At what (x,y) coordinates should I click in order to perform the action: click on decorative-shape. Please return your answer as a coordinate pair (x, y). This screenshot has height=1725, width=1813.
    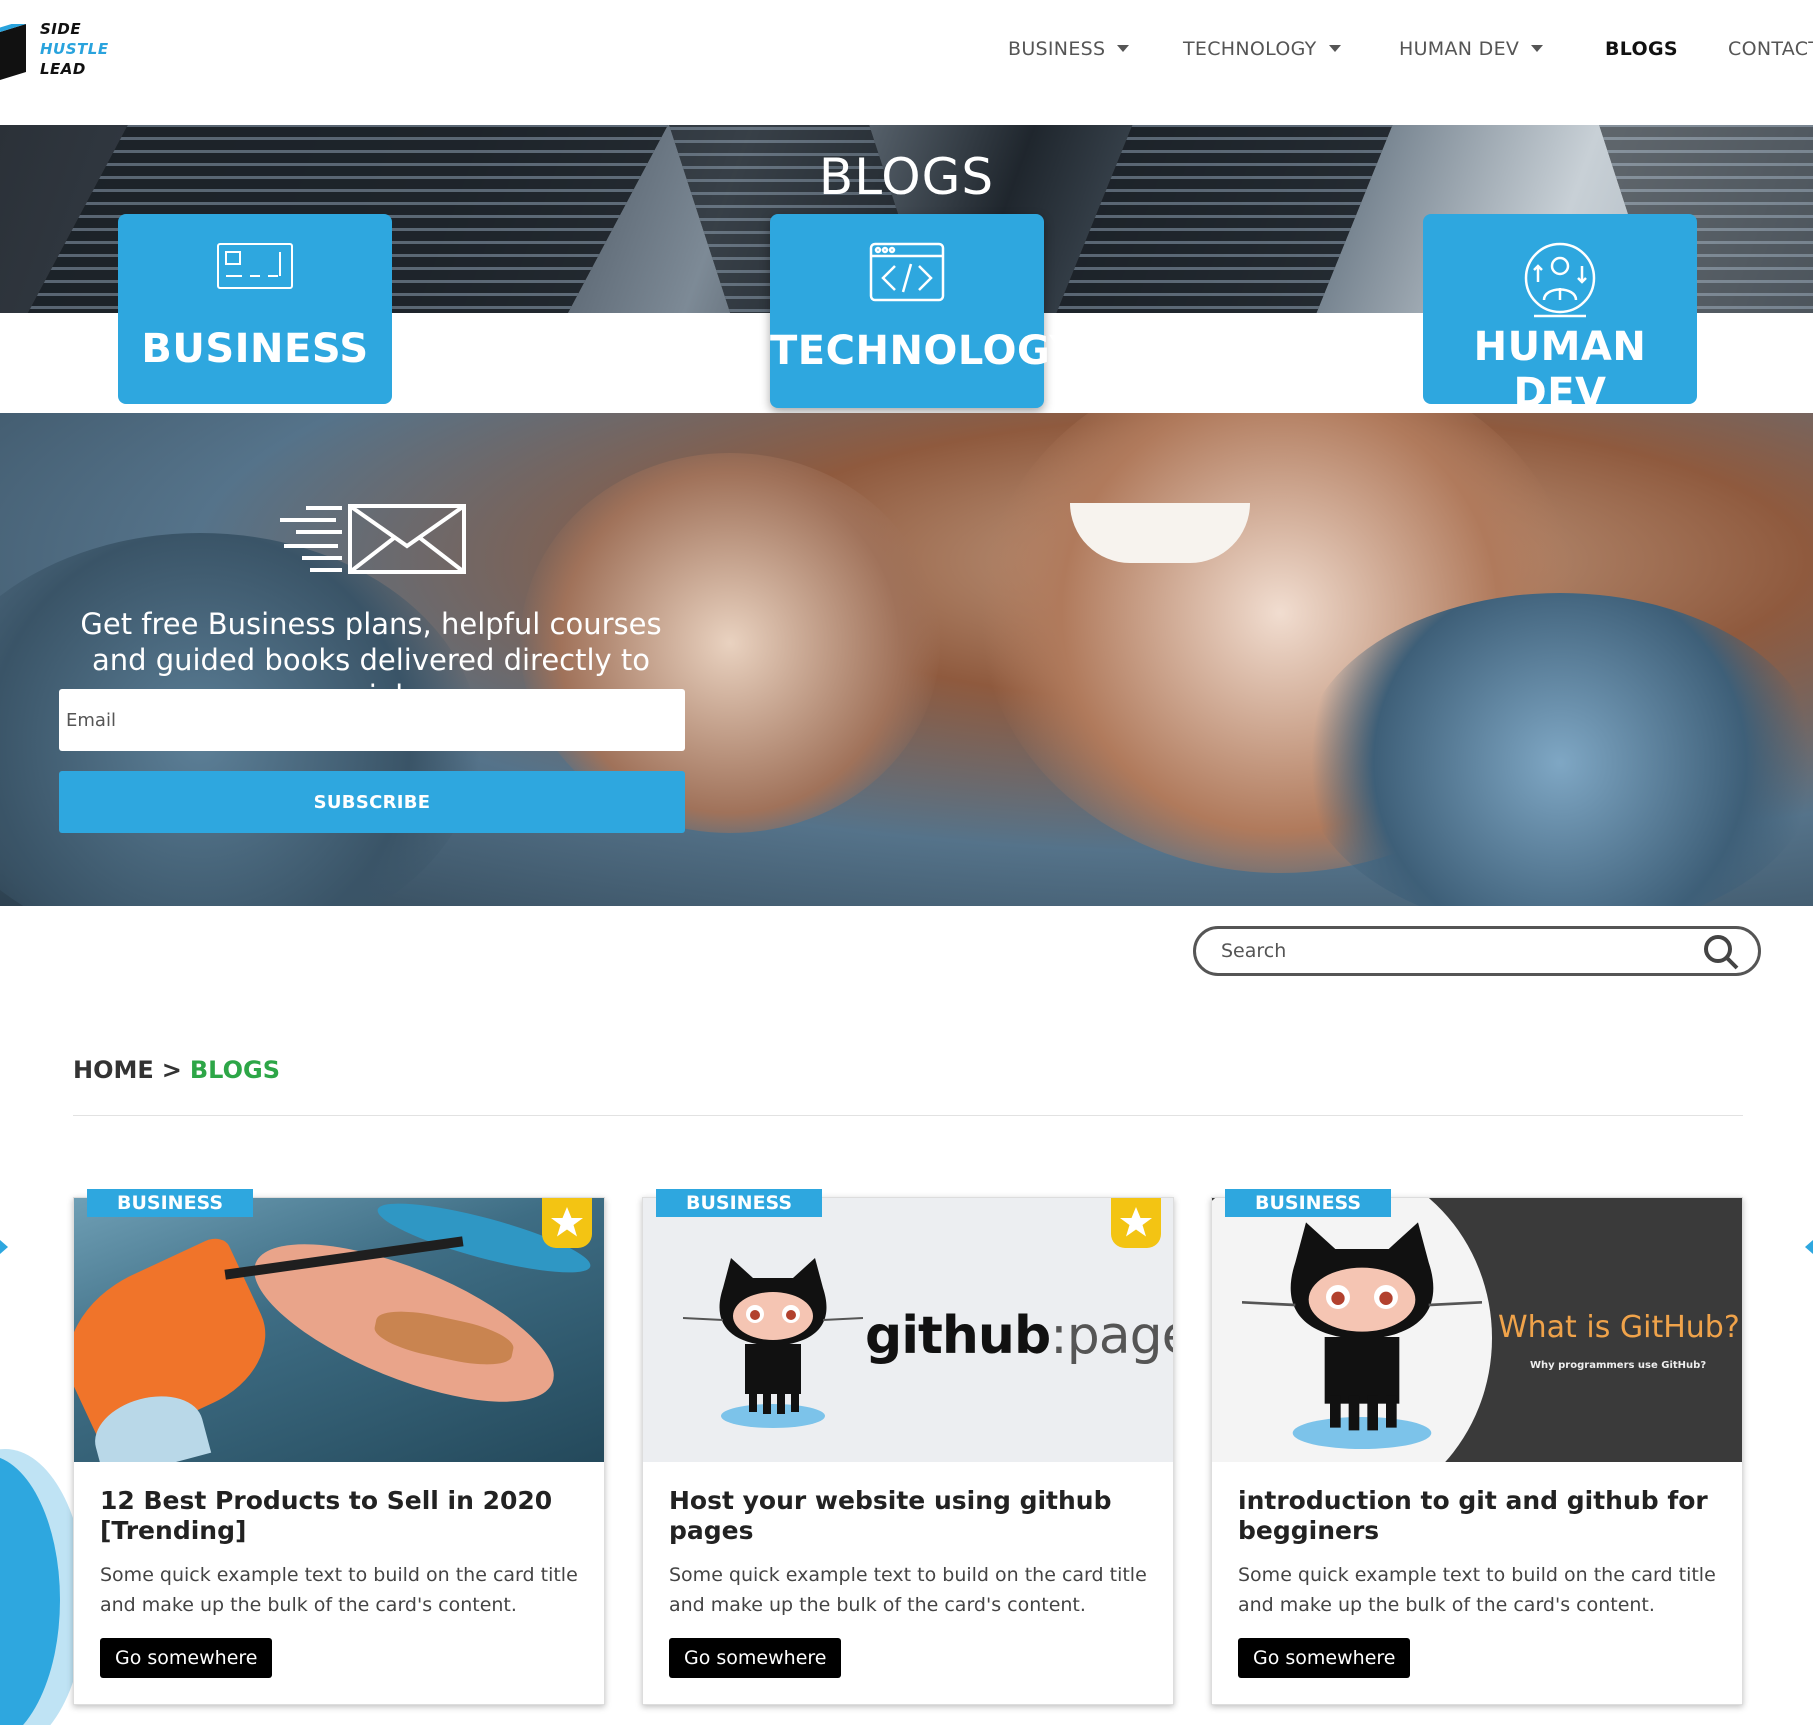
    Looking at the image, I should click on (30, 1590).